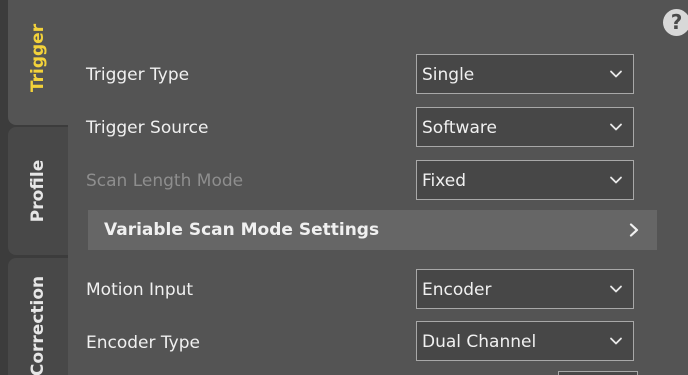 This screenshot has height=375, width=688. What do you see at coordinates (525, 180) in the screenshot?
I see `scan-length-mode-select: Fixed` at bounding box center [525, 180].